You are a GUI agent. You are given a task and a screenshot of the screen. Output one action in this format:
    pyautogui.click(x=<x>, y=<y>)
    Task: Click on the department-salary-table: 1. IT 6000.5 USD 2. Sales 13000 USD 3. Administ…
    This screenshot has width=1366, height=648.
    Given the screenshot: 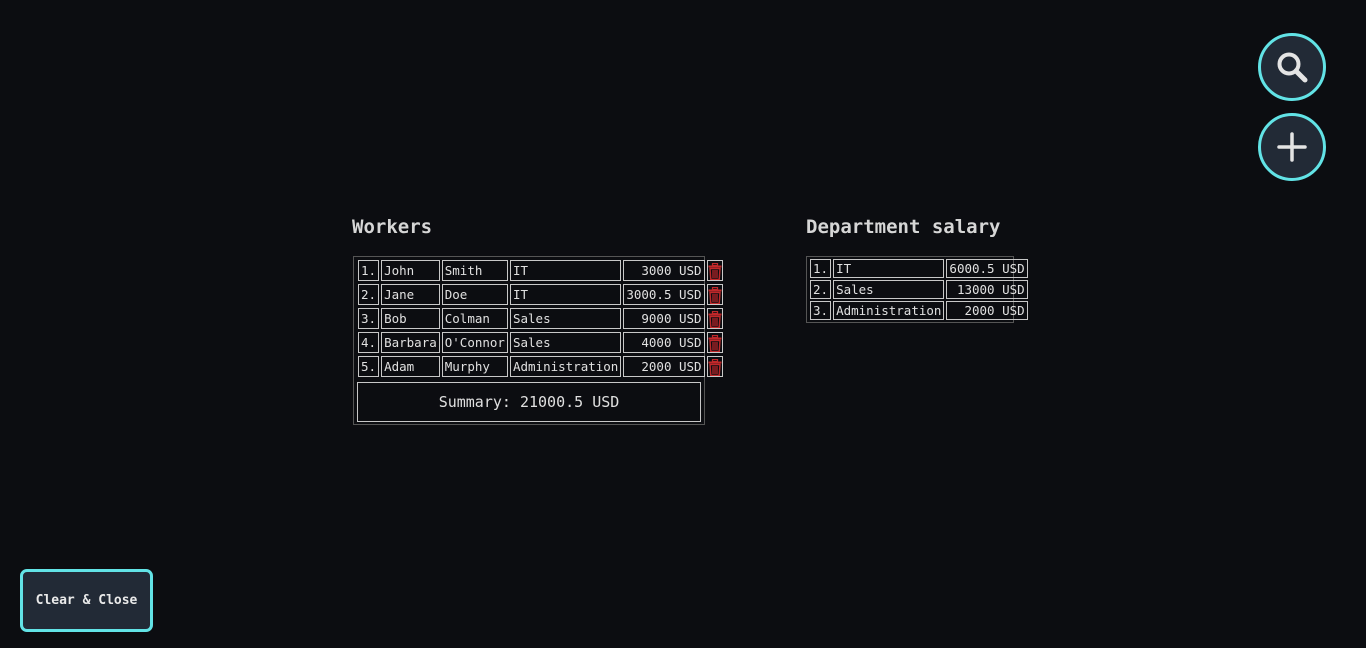 What is the action you would take?
    pyautogui.click(x=919, y=289)
    